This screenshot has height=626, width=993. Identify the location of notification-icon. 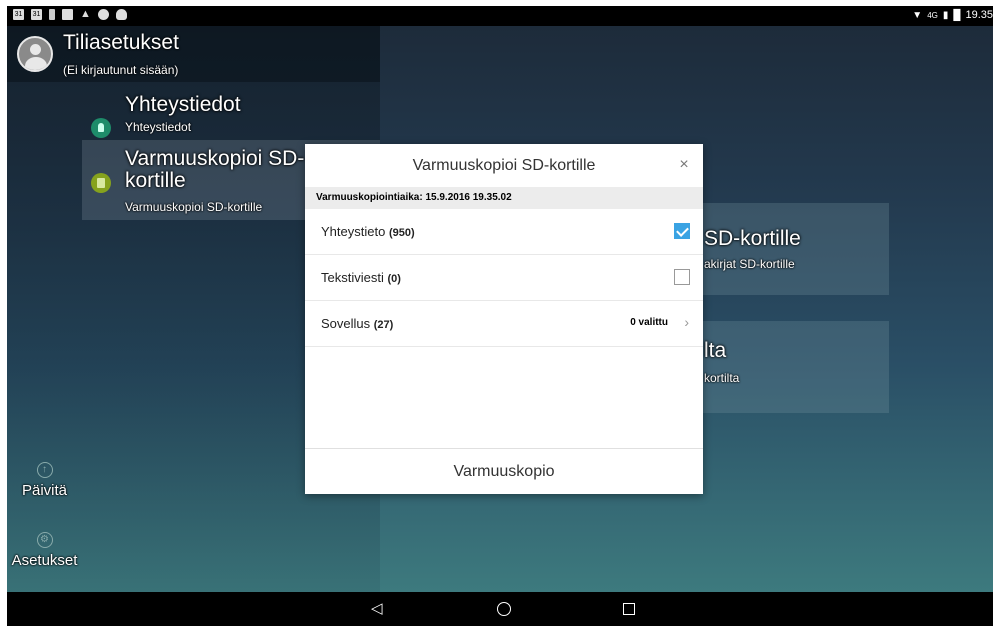
(52, 14).